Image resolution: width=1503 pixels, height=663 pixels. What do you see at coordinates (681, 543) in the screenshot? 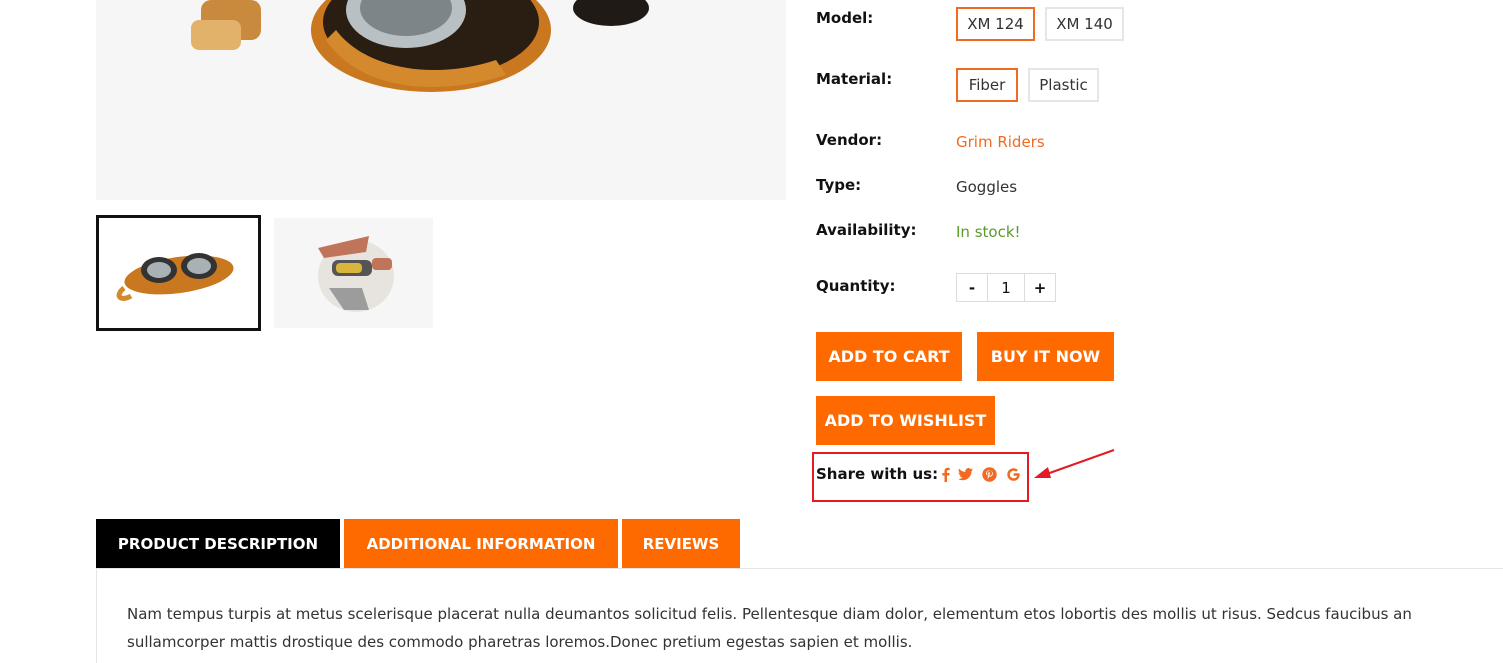
I see `tab-reviews: REVIEWS` at bounding box center [681, 543].